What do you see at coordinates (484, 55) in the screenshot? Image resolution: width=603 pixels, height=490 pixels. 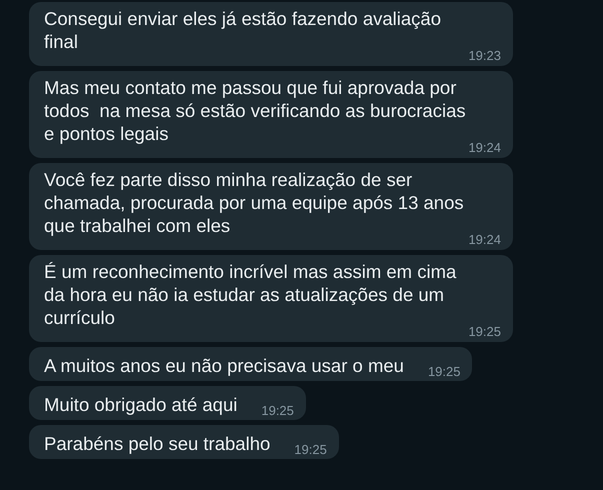 I see `message-time: 19:23` at bounding box center [484, 55].